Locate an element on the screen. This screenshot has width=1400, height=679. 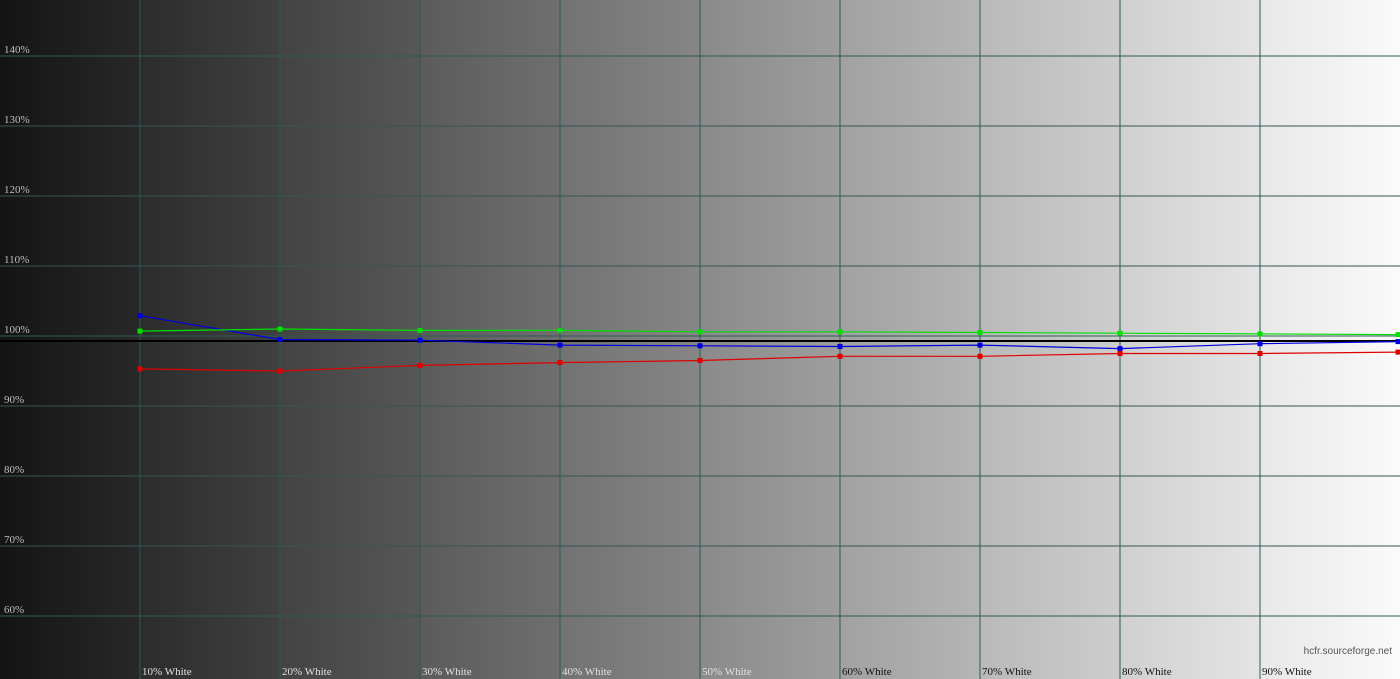
watermark-text: hcfr.sourceforge.net is located at coordinates (1348, 651).